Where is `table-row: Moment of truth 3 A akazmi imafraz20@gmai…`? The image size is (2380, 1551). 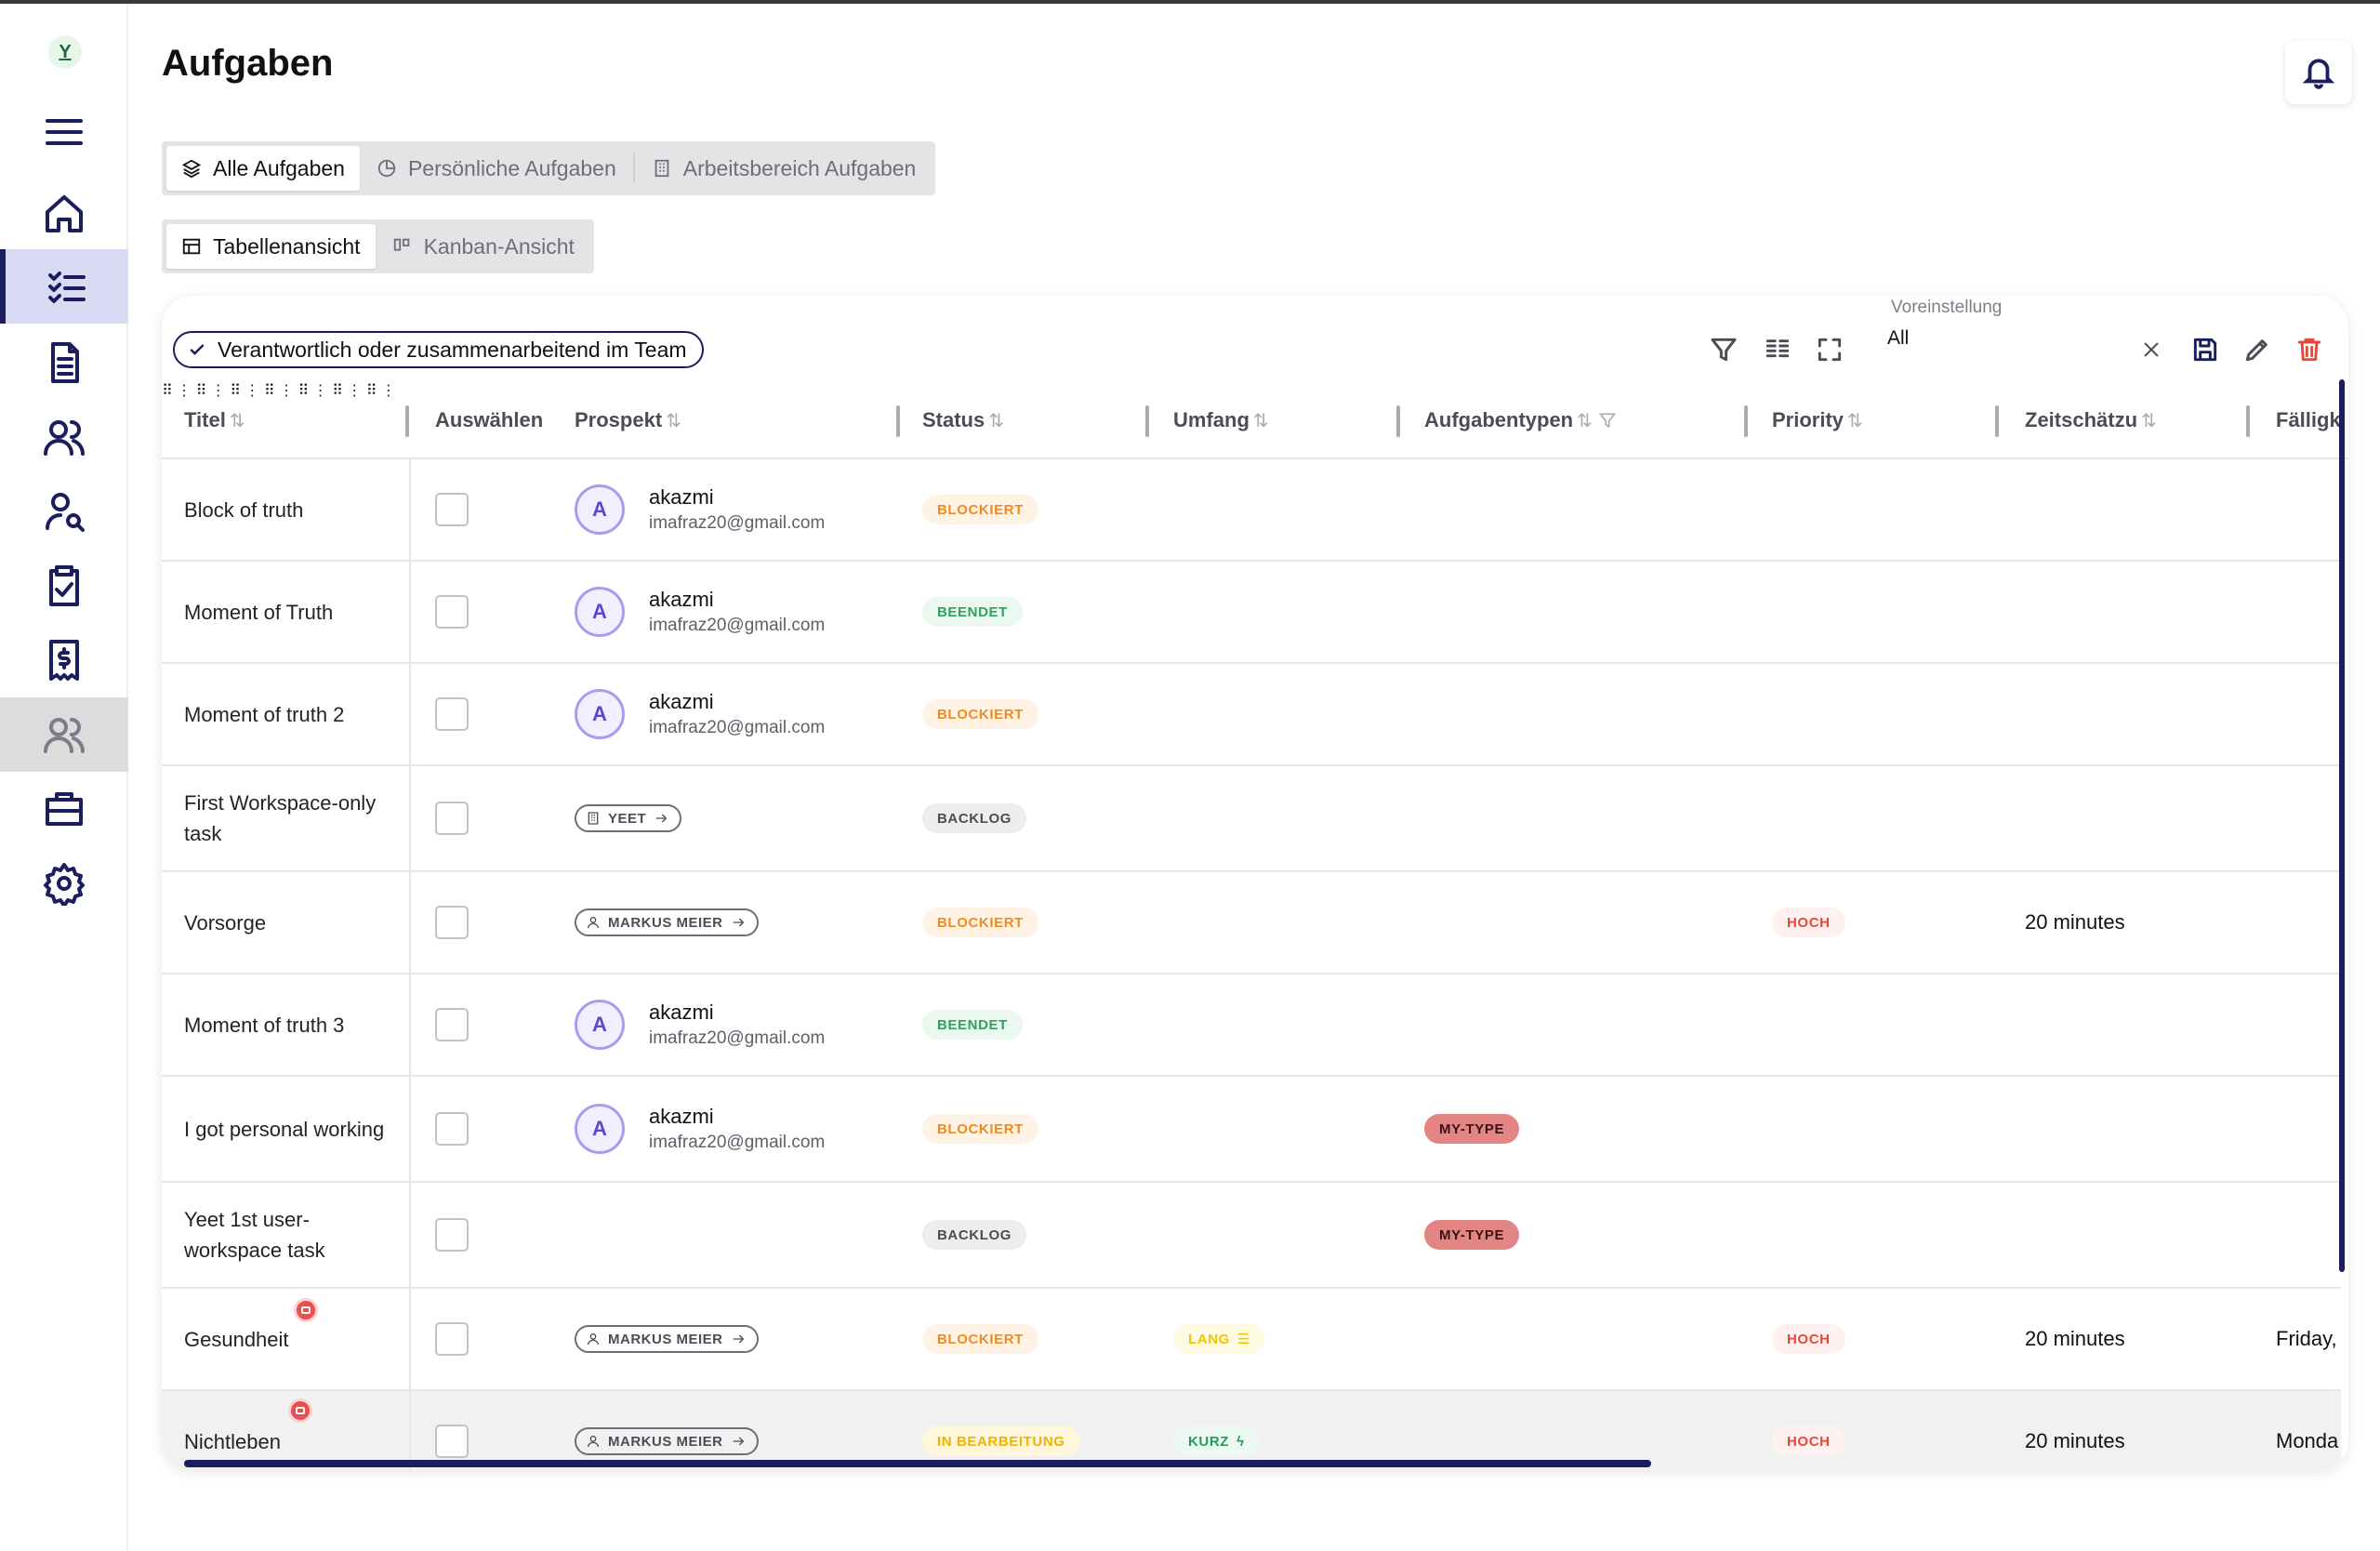
table-row: Moment of truth 3 A akazmi imafraz20@gmai… is located at coordinates (1251, 1025).